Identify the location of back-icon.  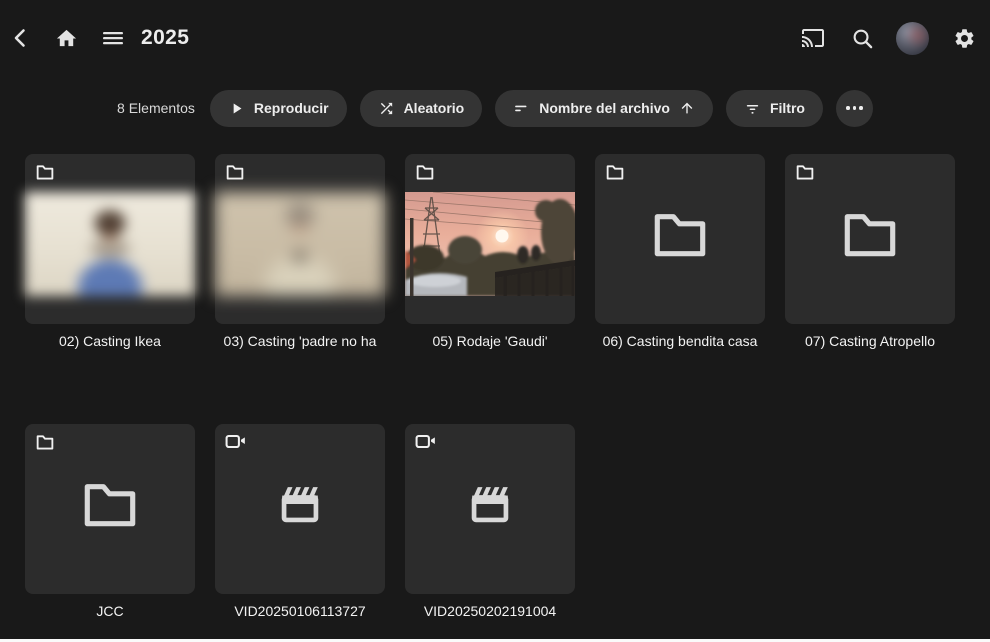
(21, 38).